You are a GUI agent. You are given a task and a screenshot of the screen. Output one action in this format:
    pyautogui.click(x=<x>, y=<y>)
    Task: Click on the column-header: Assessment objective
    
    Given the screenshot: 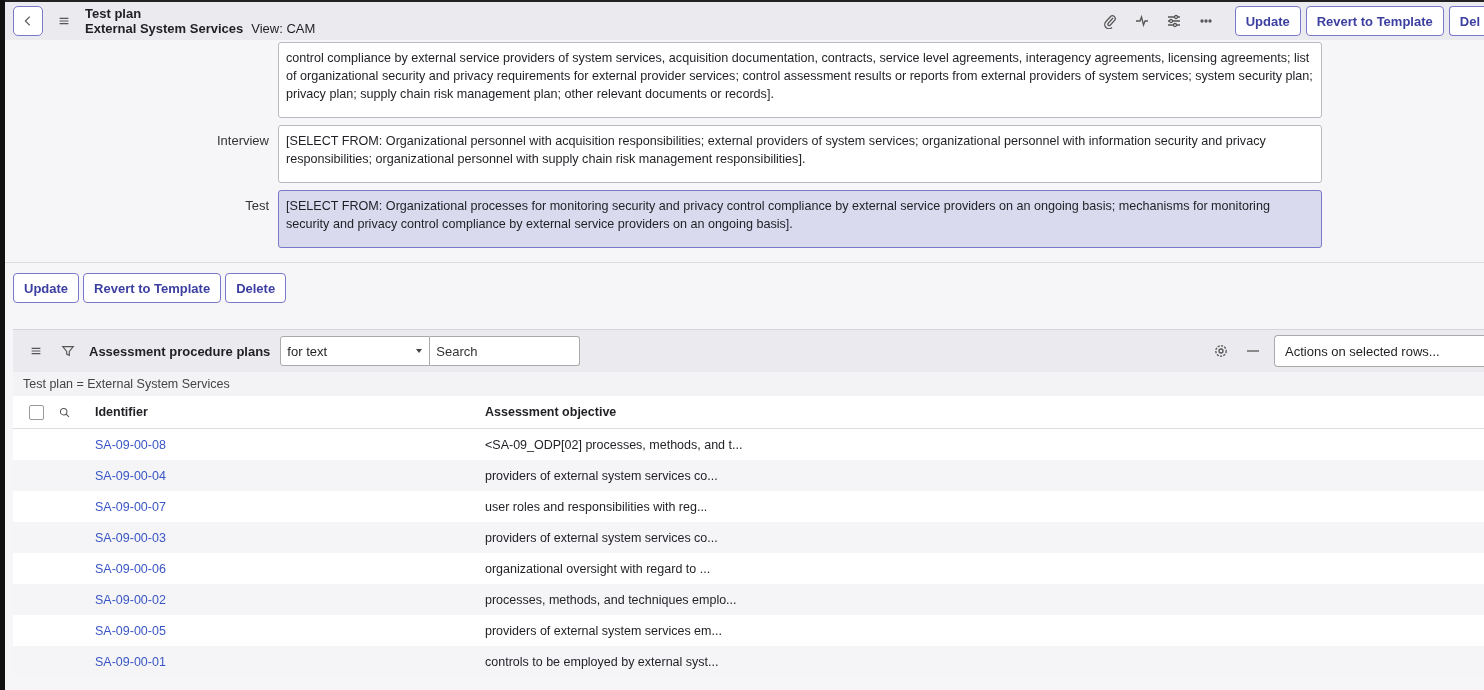 What is the action you would take?
    pyautogui.click(x=984, y=412)
    